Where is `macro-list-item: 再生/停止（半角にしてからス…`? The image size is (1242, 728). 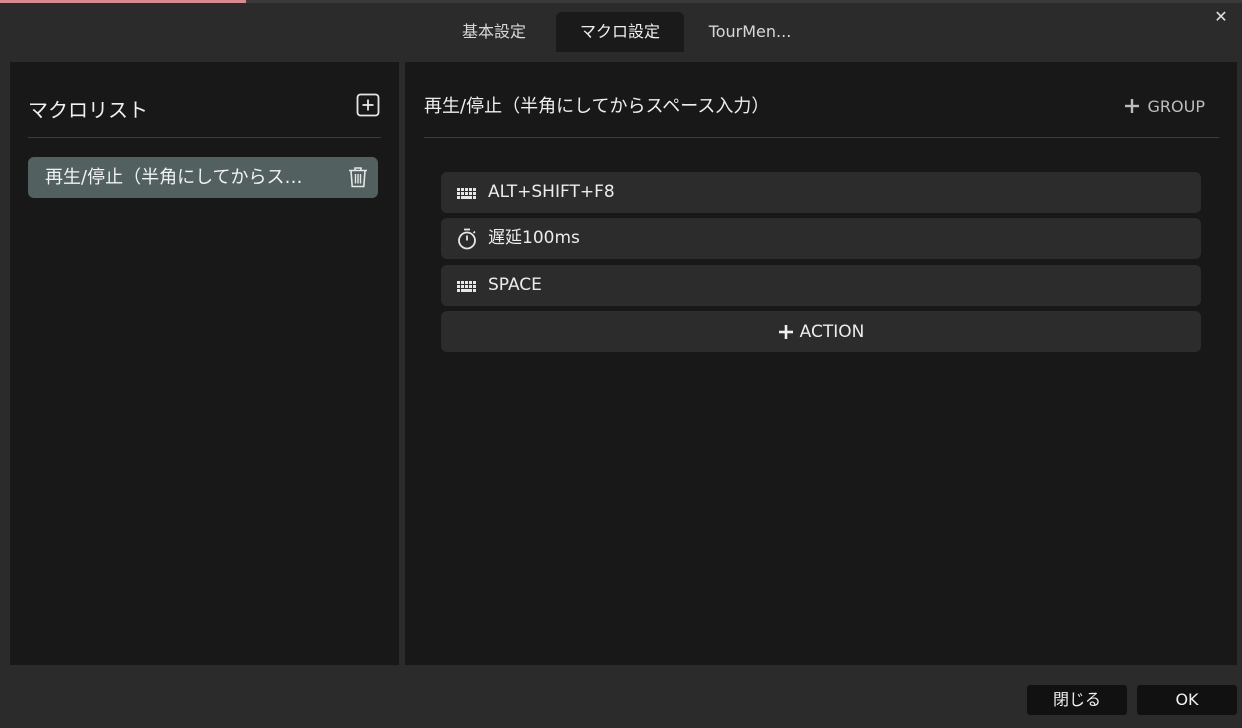 macro-list-item: 再生/停止（半角にしてからス… is located at coordinates (203, 177).